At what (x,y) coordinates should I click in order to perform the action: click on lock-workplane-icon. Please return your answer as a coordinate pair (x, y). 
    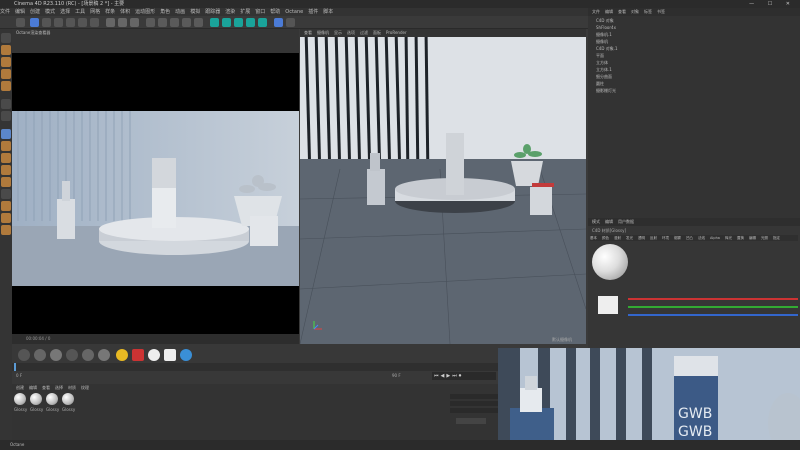
    Looking at the image, I should click on (6, 158).